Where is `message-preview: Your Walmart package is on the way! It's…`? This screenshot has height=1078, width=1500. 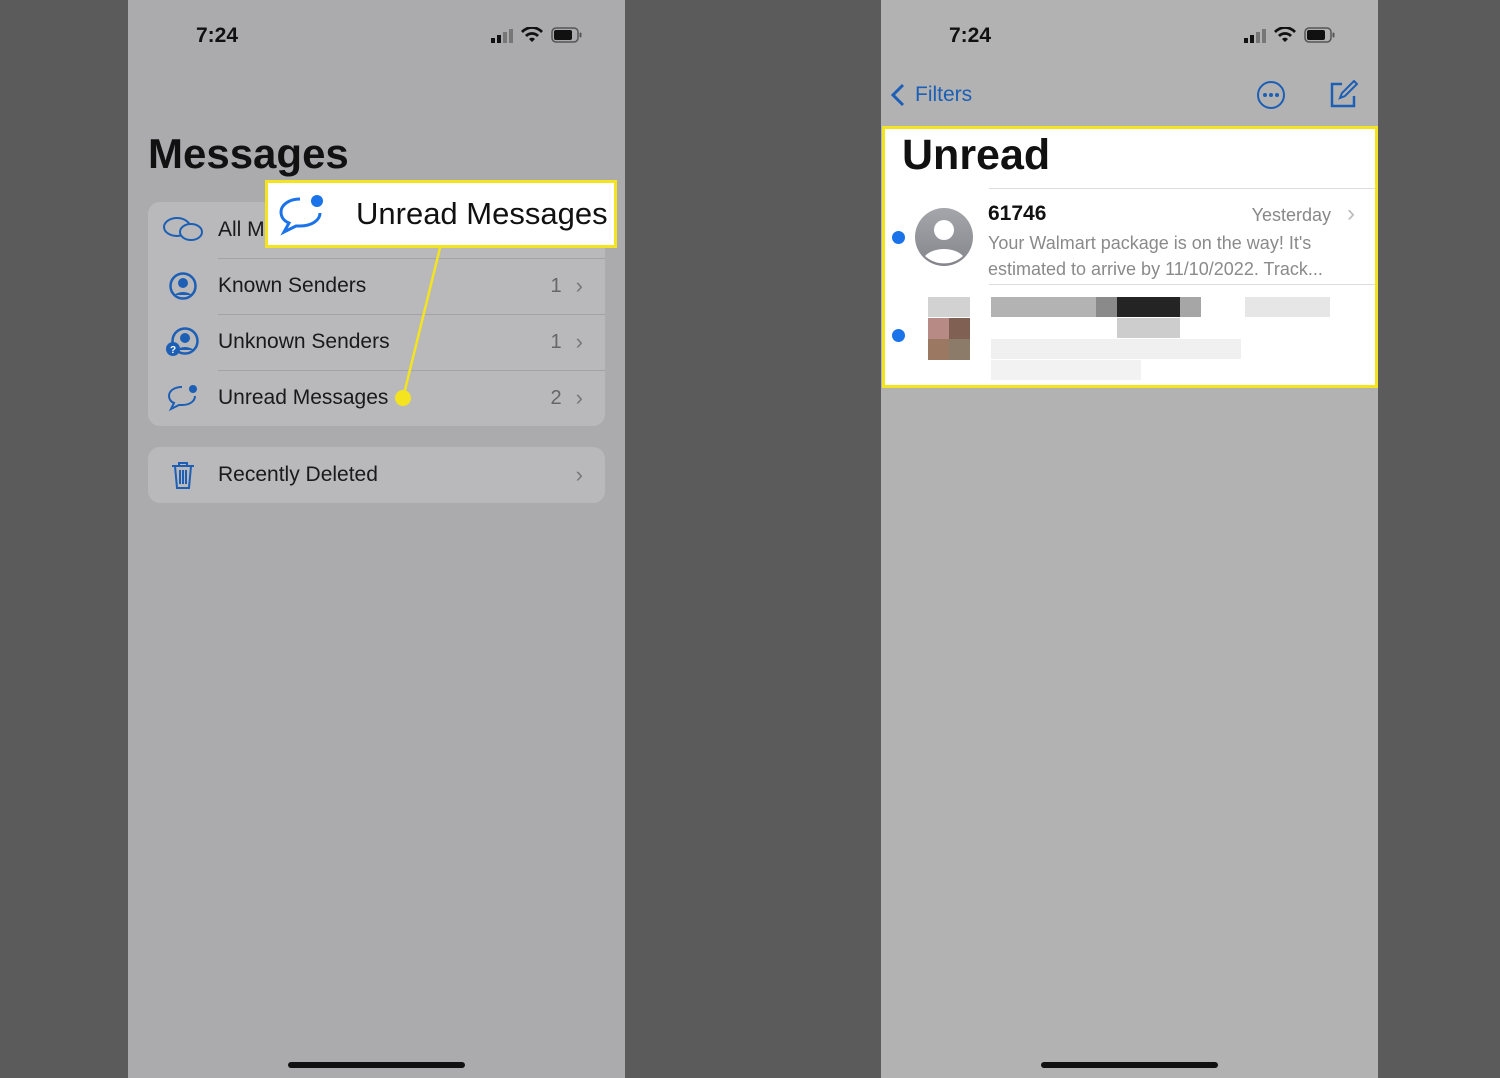 message-preview: Your Walmart package is on the way! It's… is located at coordinates (1155, 256).